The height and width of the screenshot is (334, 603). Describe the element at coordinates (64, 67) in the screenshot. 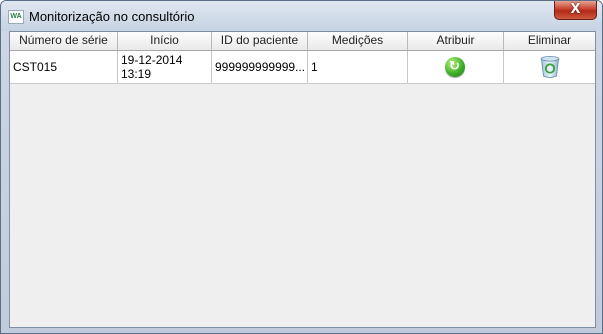

I see `cell-serial: CST015` at that location.